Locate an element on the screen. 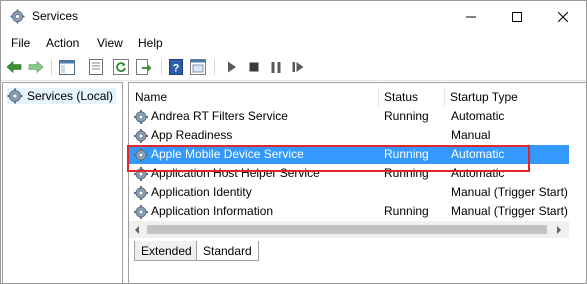  service-name: Application Information is located at coordinates (212, 211).